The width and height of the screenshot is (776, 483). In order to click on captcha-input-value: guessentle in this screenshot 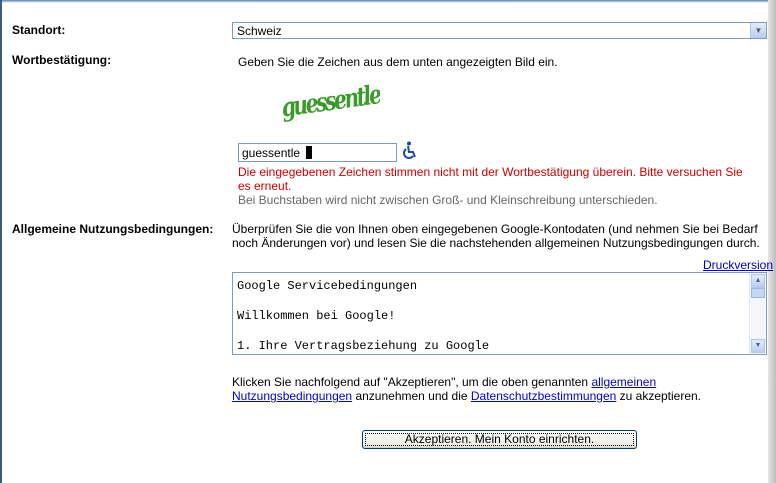, I will do `click(271, 153)`.